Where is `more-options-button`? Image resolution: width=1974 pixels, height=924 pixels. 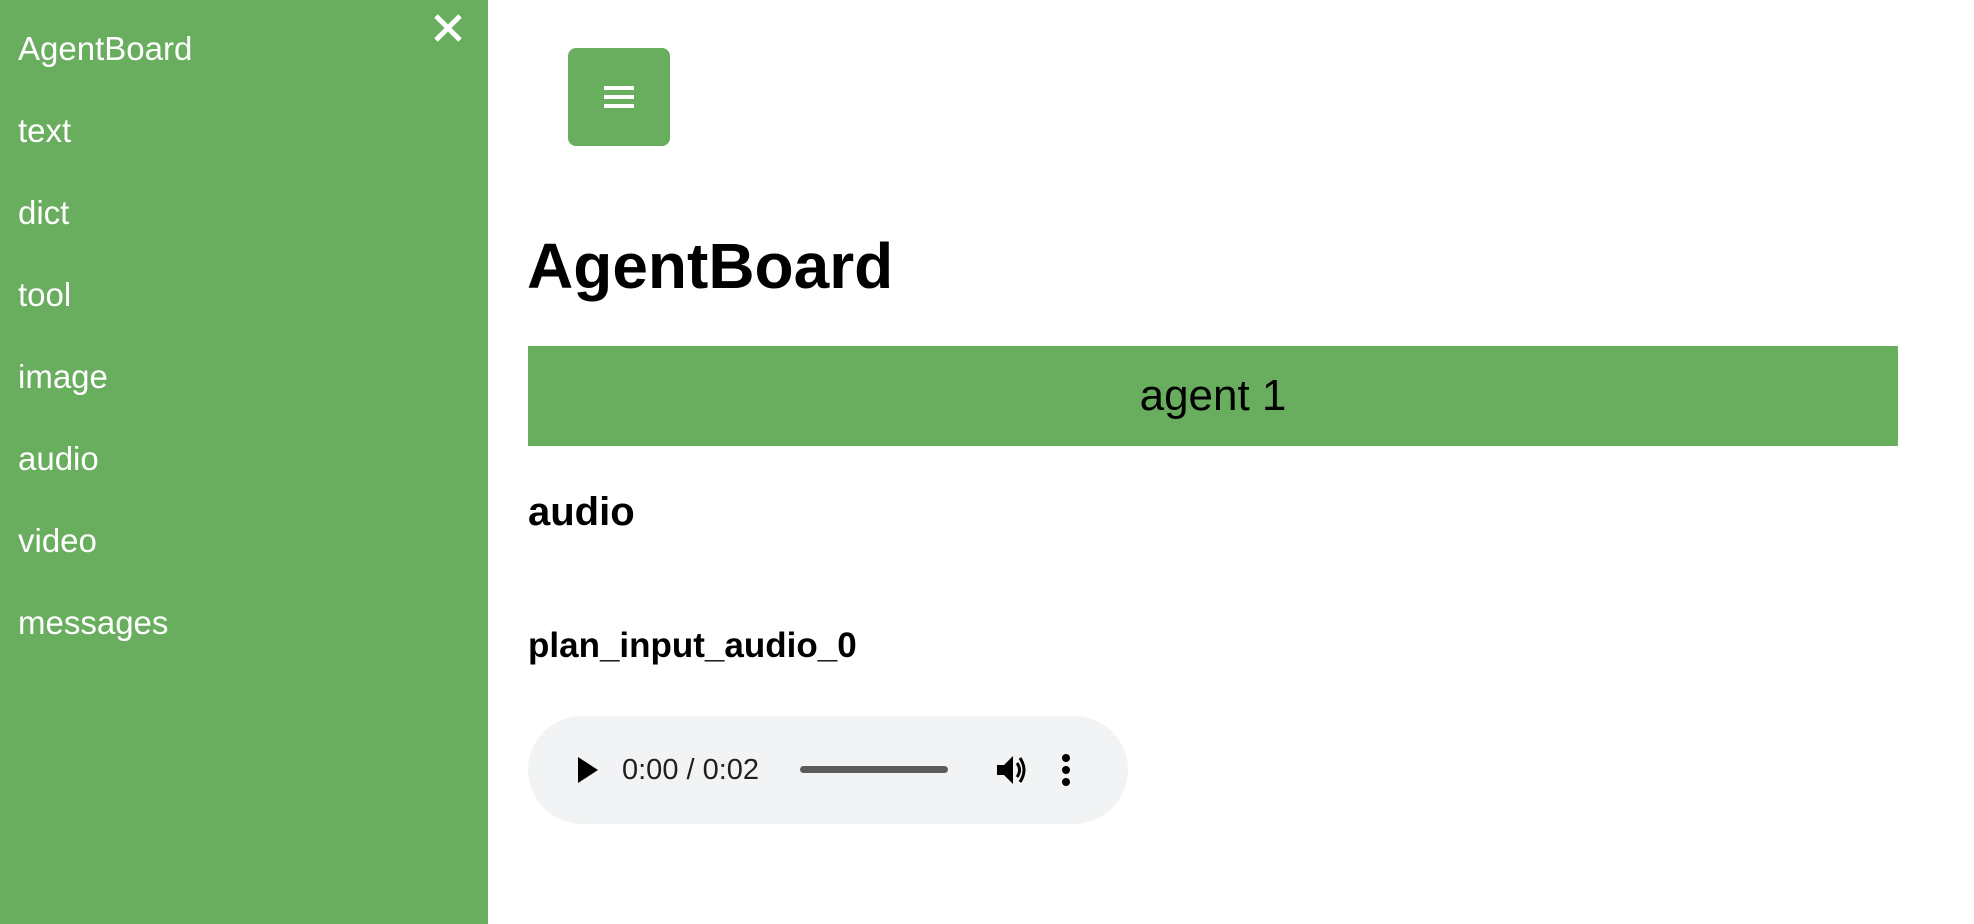 more-options-button is located at coordinates (1066, 770).